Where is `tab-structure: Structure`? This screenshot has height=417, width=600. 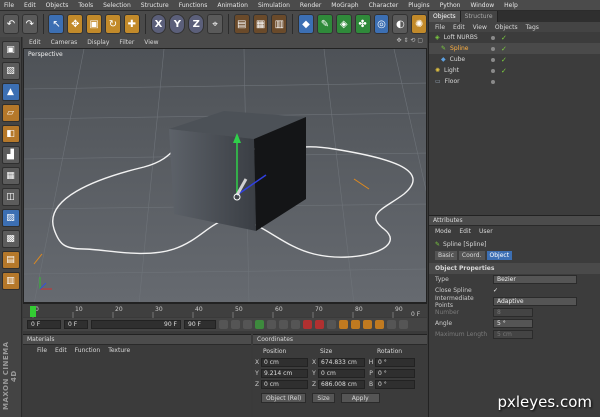
tab-structure: Structure is located at coordinates (479, 16).